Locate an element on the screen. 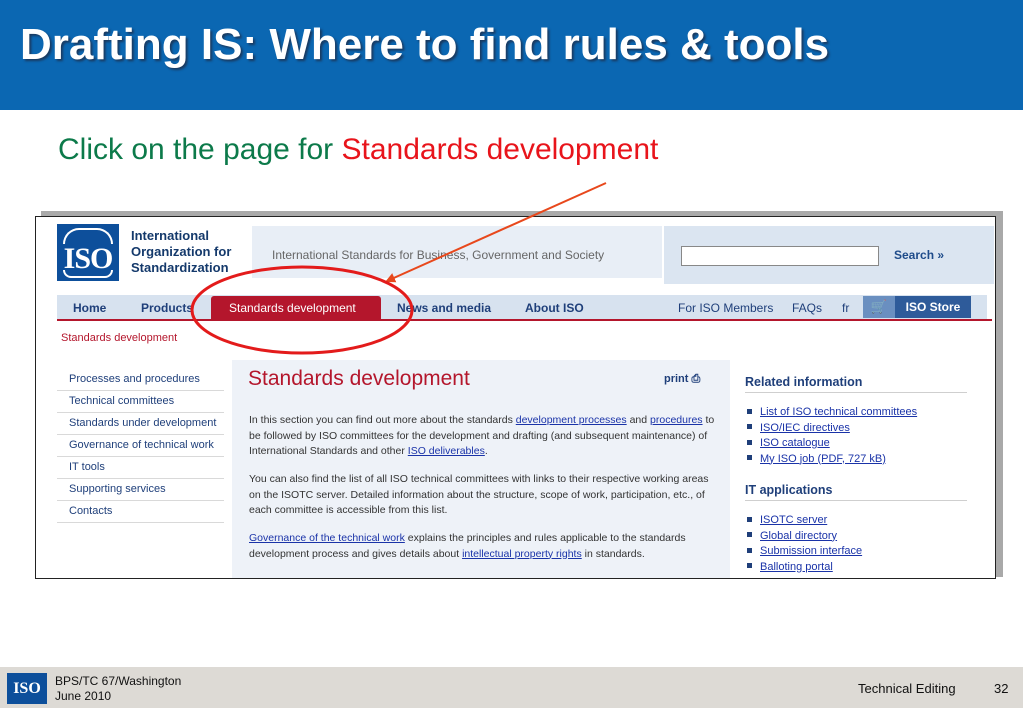 This screenshot has width=1023, height=708. search-input is located at coordinates (780, 256).